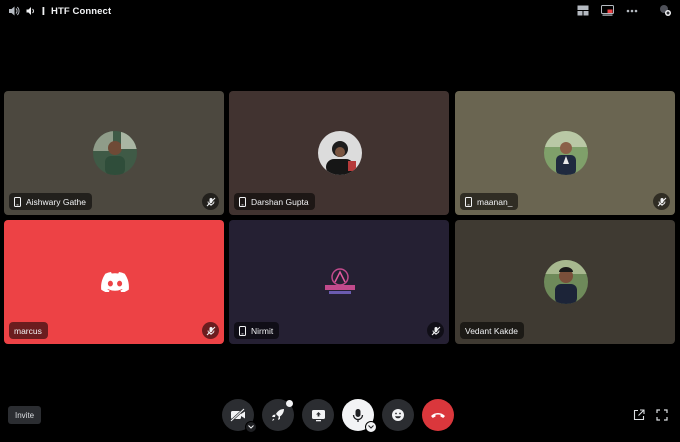 The width and height of the screenshot is (680, 442). Describe the element at coordinates (280, 201) in the screenshot. I see `participant-name: Darshan Gupta` at that location.